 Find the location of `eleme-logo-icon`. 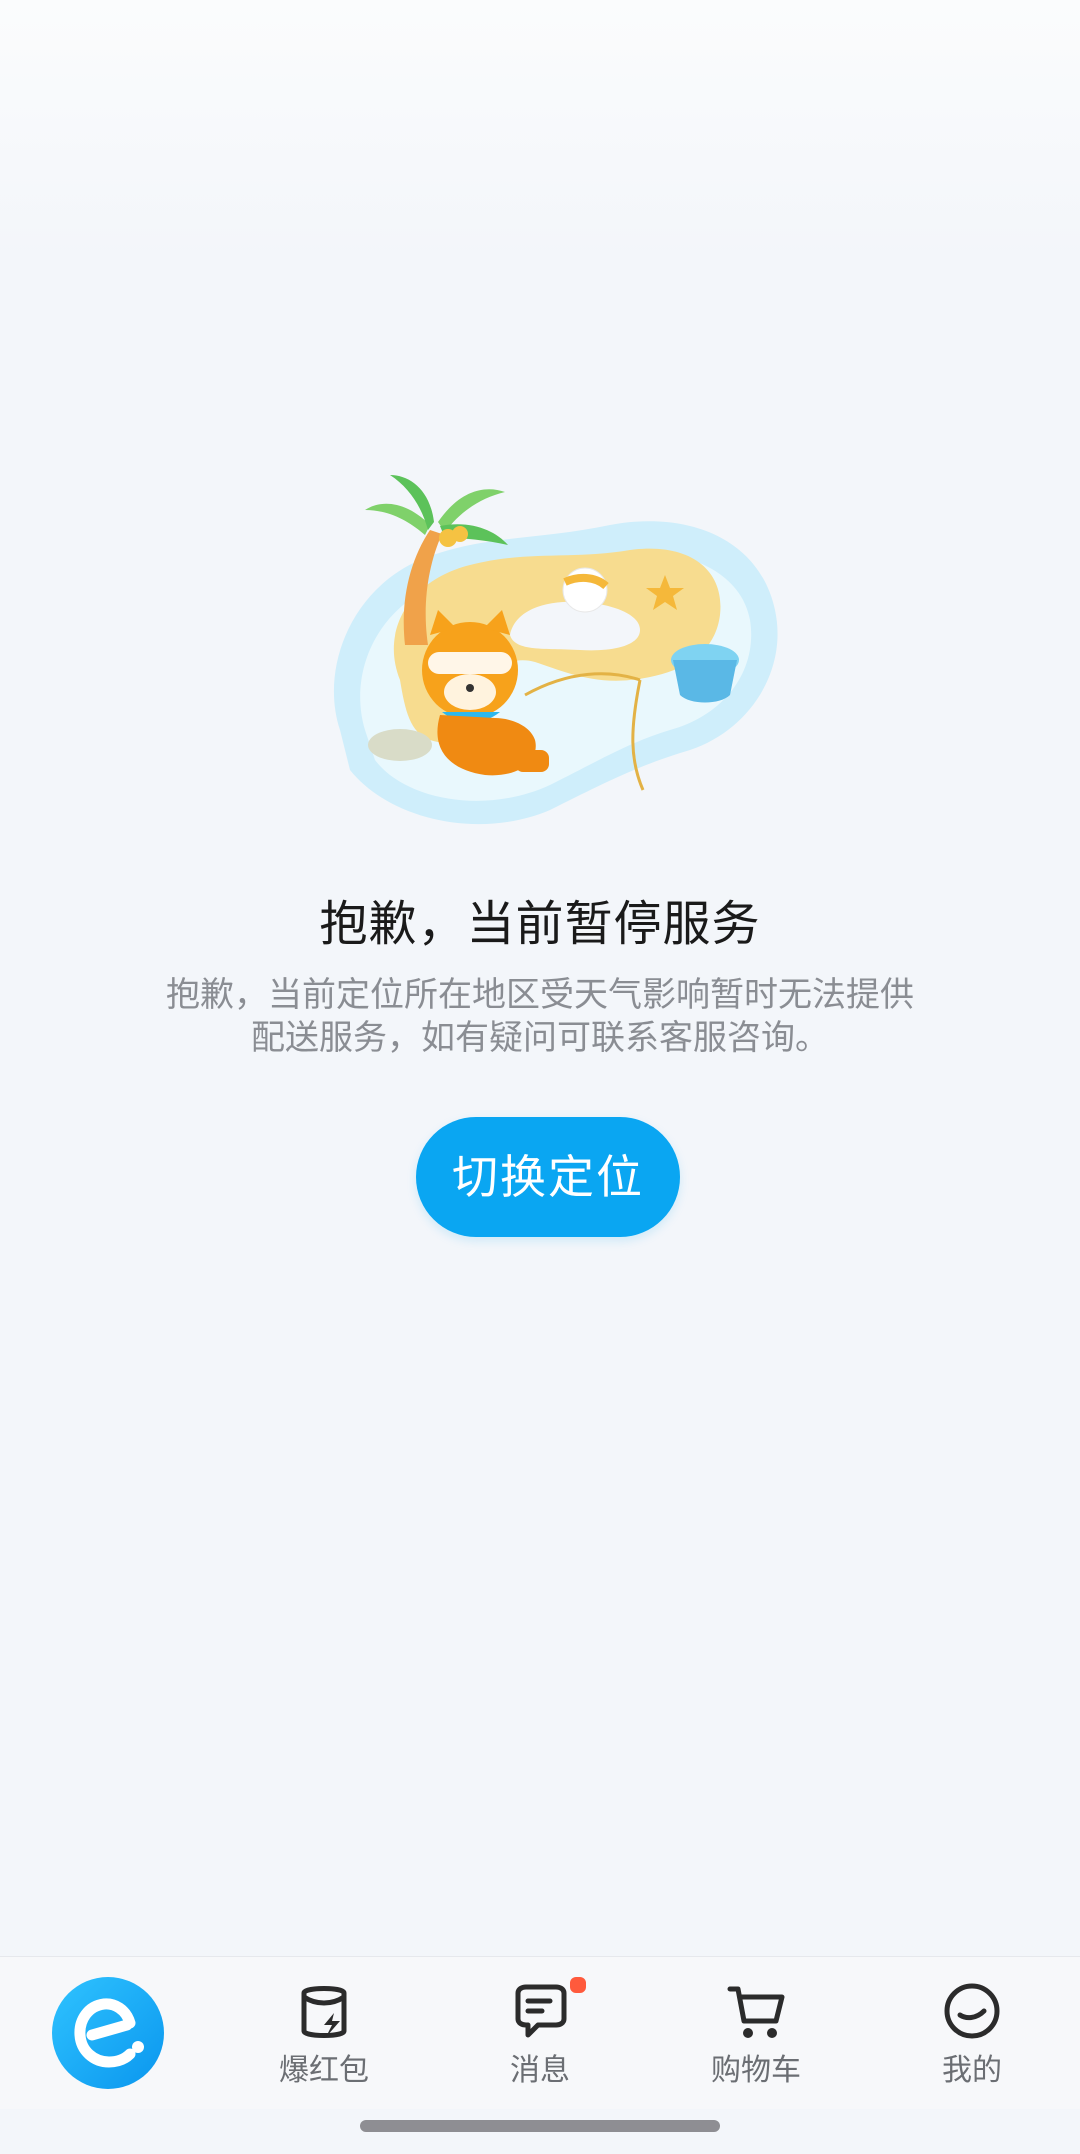

eleme-logo-icon is located at coordinates (108, 2033).